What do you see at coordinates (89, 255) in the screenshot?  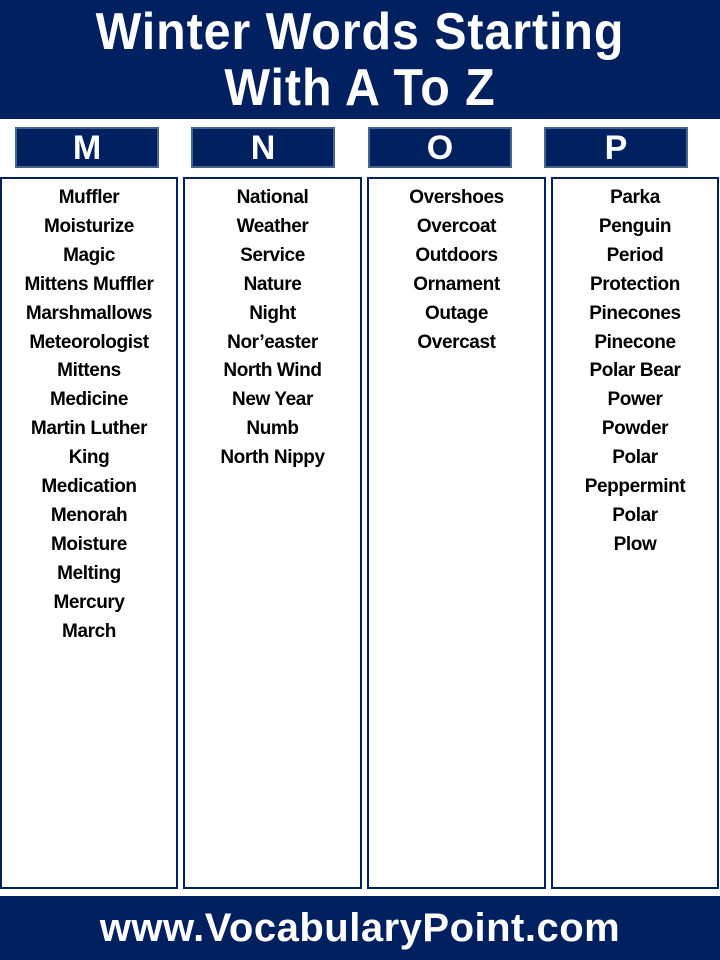 I see `word-item: Magic` at bounding box center [89, 255].